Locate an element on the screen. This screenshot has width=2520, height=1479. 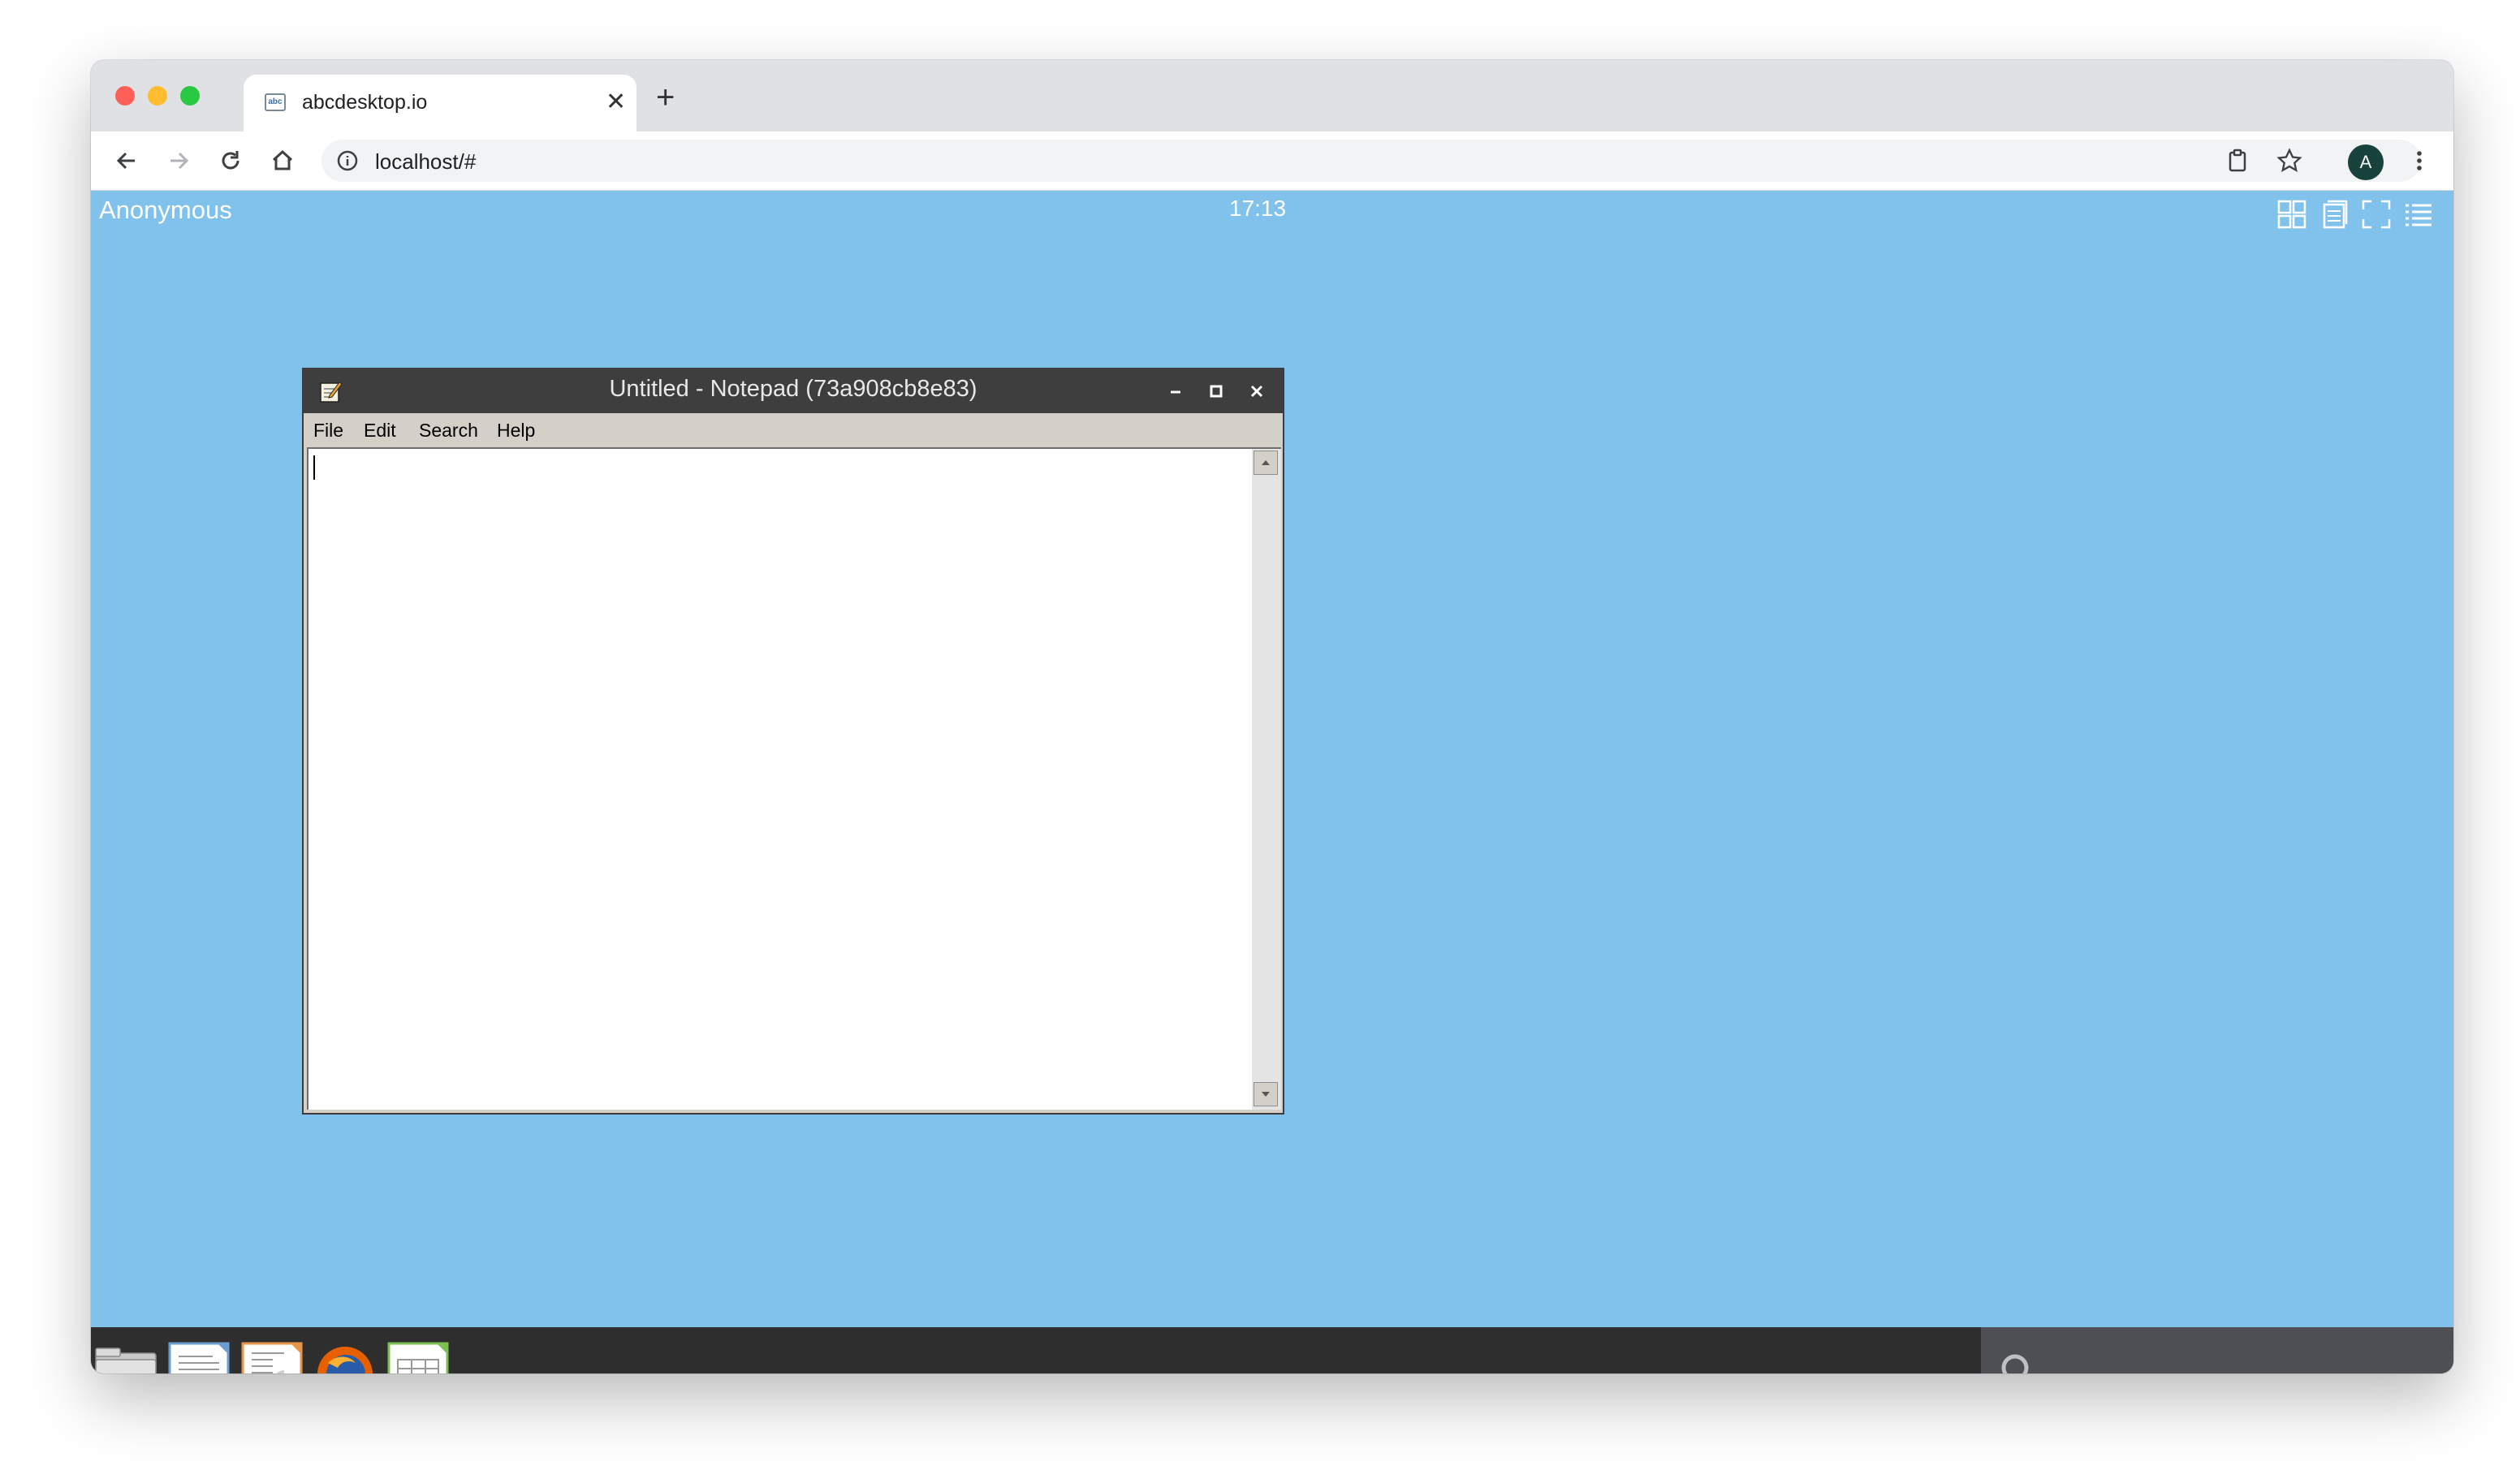
presentation-icon is located at coordinates (272, 1357).